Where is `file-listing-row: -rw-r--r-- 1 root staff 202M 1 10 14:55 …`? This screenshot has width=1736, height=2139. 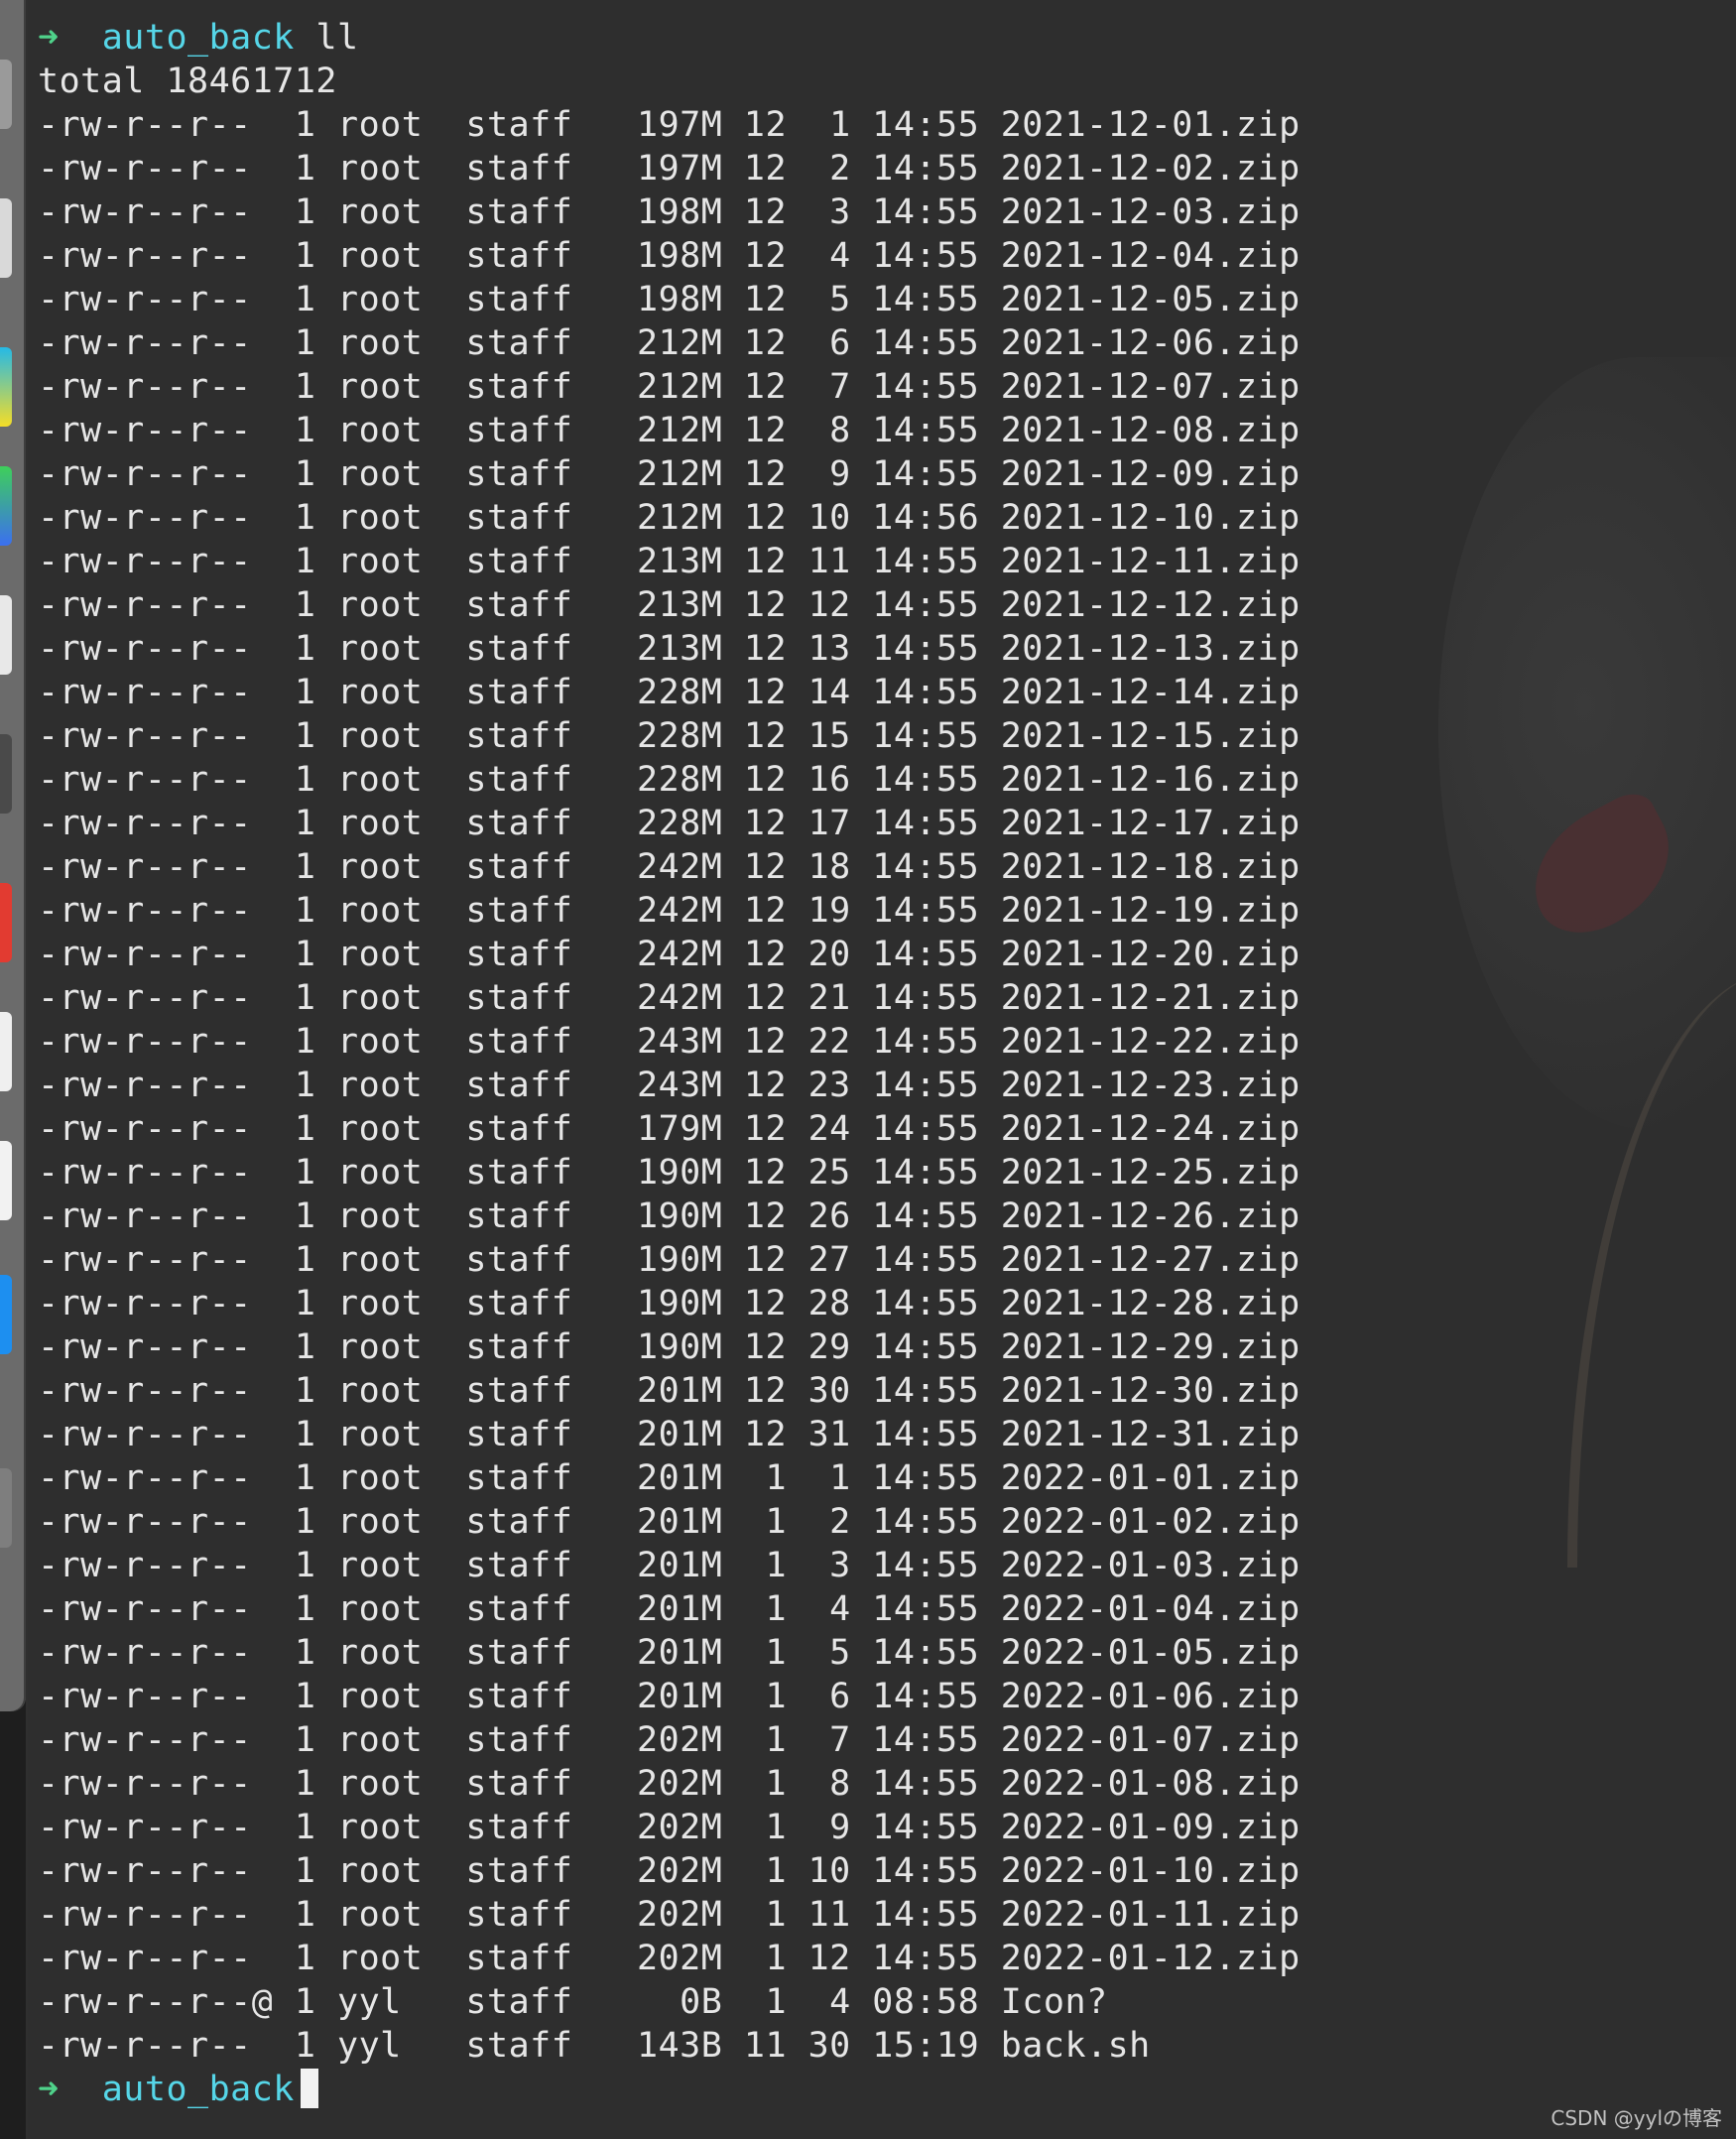
file-listing-row: -rw-r--r-- 1 root staff 202M 1 10 14:55 … is located at coordinates (669, 1871).